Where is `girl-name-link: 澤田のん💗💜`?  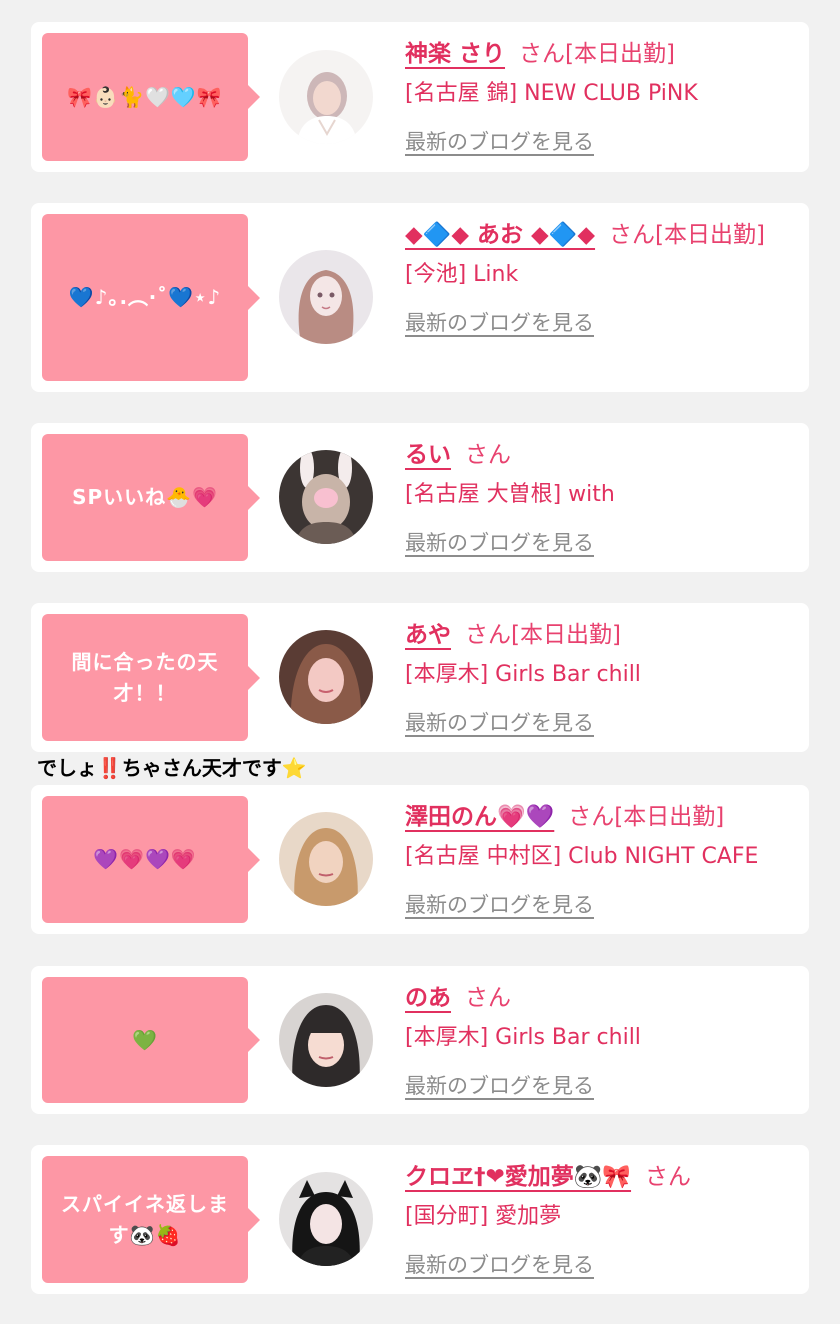
girl-name-link: 澤田のん💗💜 is located at coordinates (479, 817).